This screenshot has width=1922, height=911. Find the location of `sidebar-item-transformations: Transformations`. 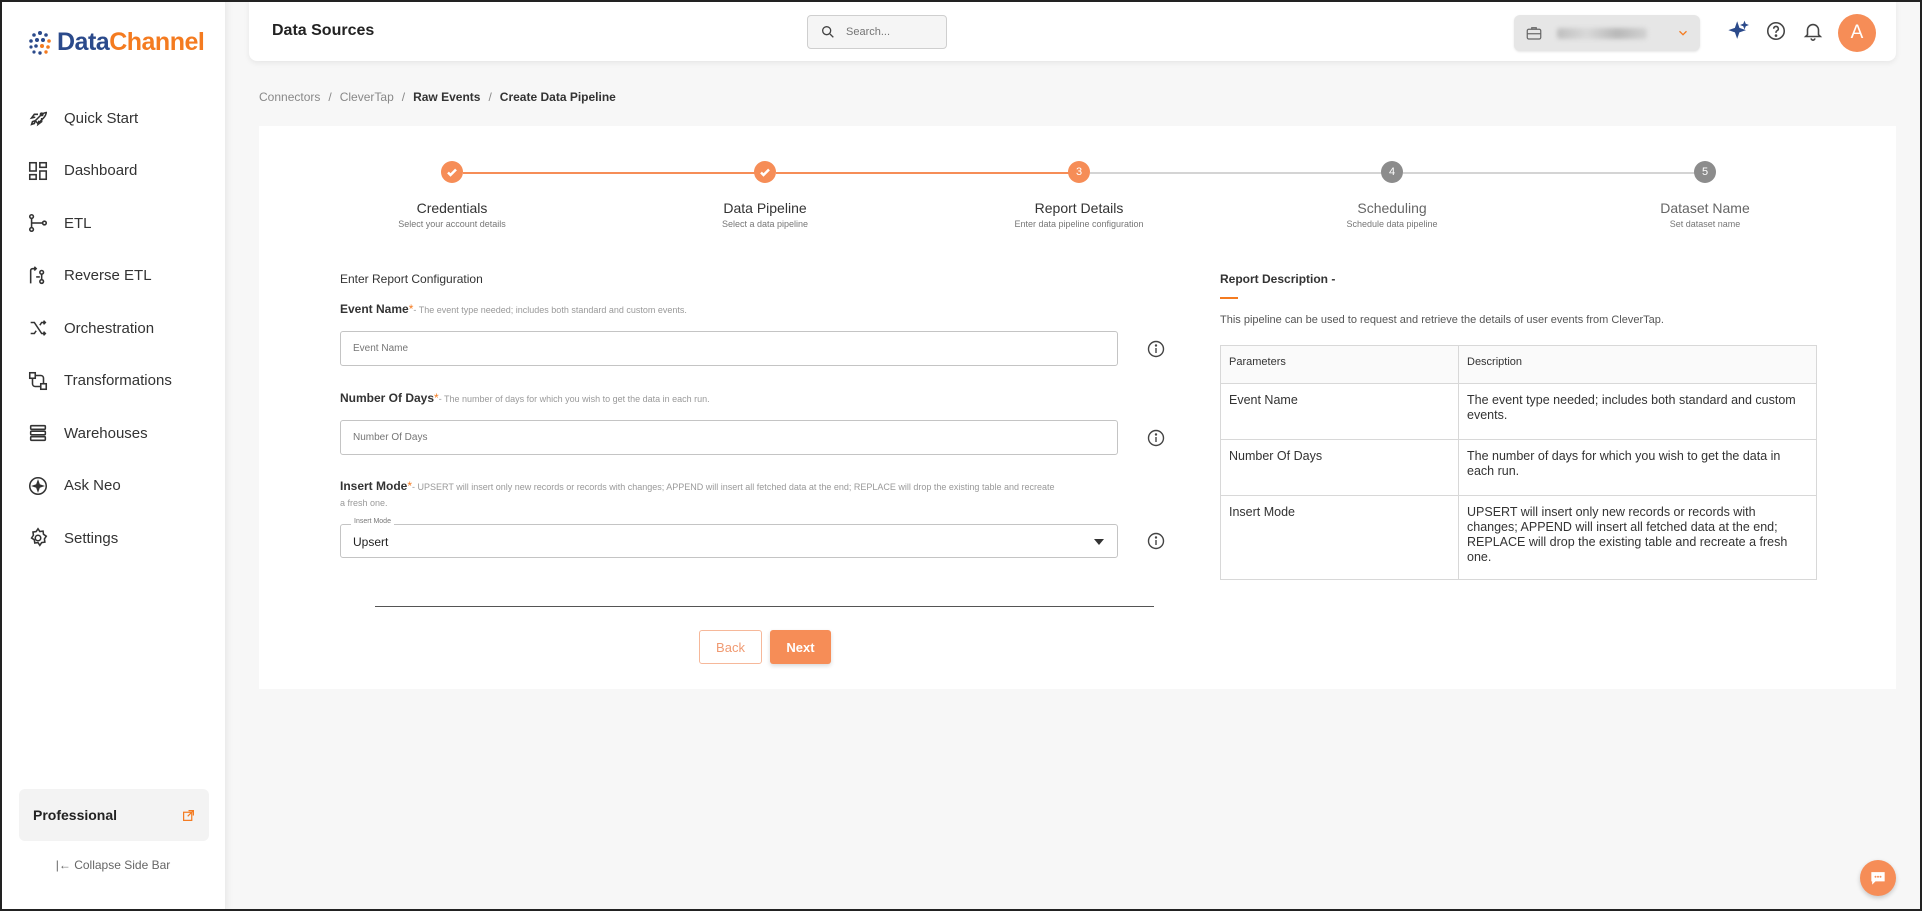

sidebar-item-transformations: Transformations is located at coordinates (113, 381).